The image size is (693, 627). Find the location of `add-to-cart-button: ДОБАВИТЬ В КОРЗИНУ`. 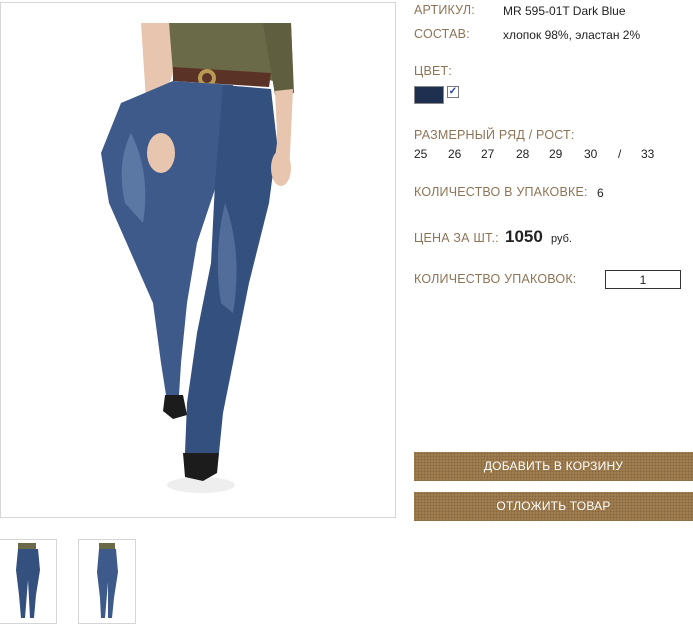

add-to-cart-button: ДОБАВИТЬ В КОРЗИНУ is located at coordinates (553, 466).